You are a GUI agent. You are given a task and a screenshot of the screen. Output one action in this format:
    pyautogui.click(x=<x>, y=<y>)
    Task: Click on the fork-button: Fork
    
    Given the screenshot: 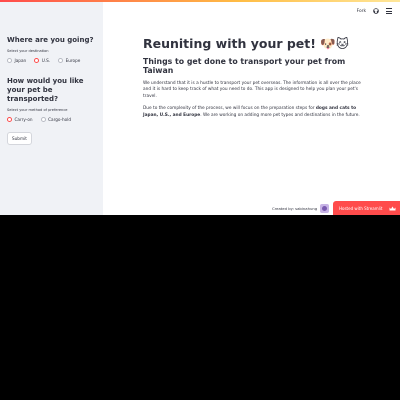 What is the action you would take?
    pyautogui.click(x=361, y=11)
    